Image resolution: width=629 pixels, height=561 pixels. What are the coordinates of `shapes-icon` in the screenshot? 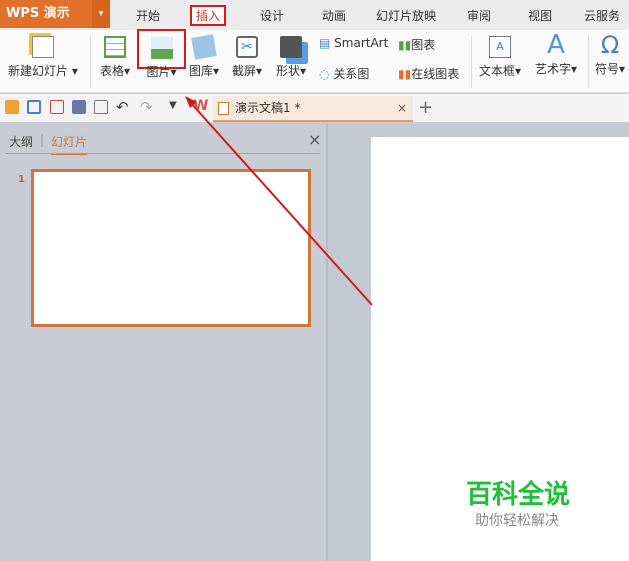 It's located at (291, 47).